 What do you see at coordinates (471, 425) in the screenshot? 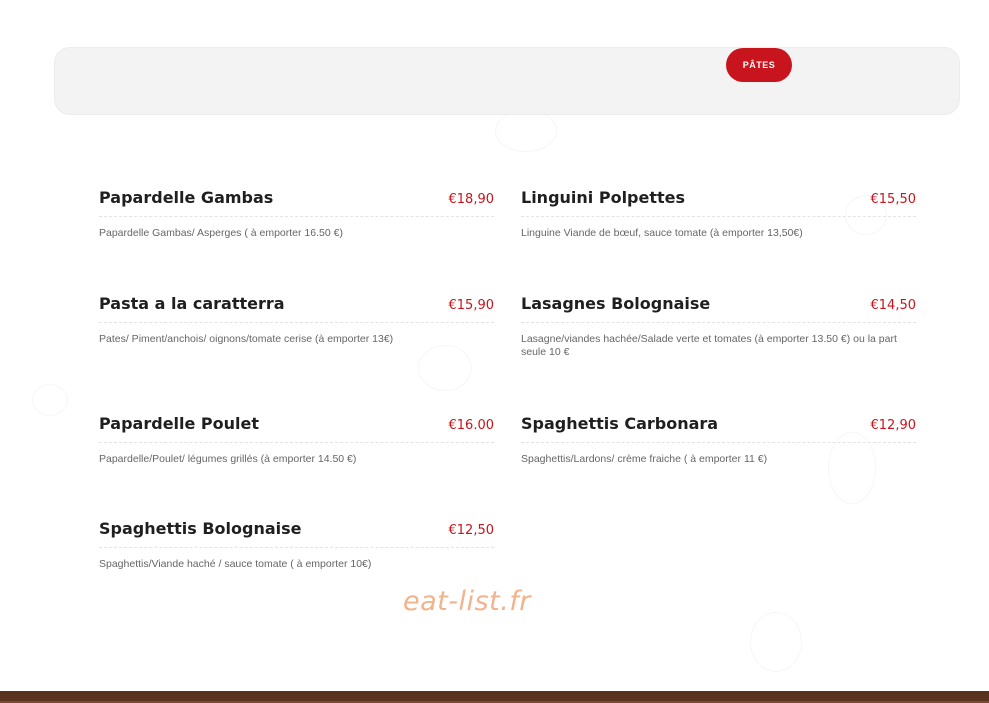
I see `menu-item-price: €16.00` at bounding box center [471, 425].